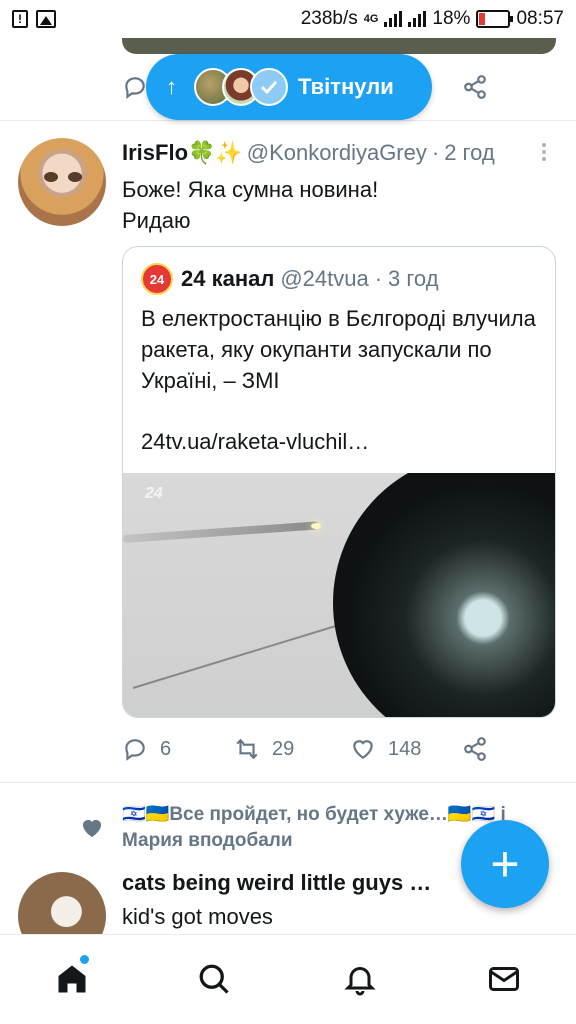  I want to click on plus-icon: +, so click(505, 864).